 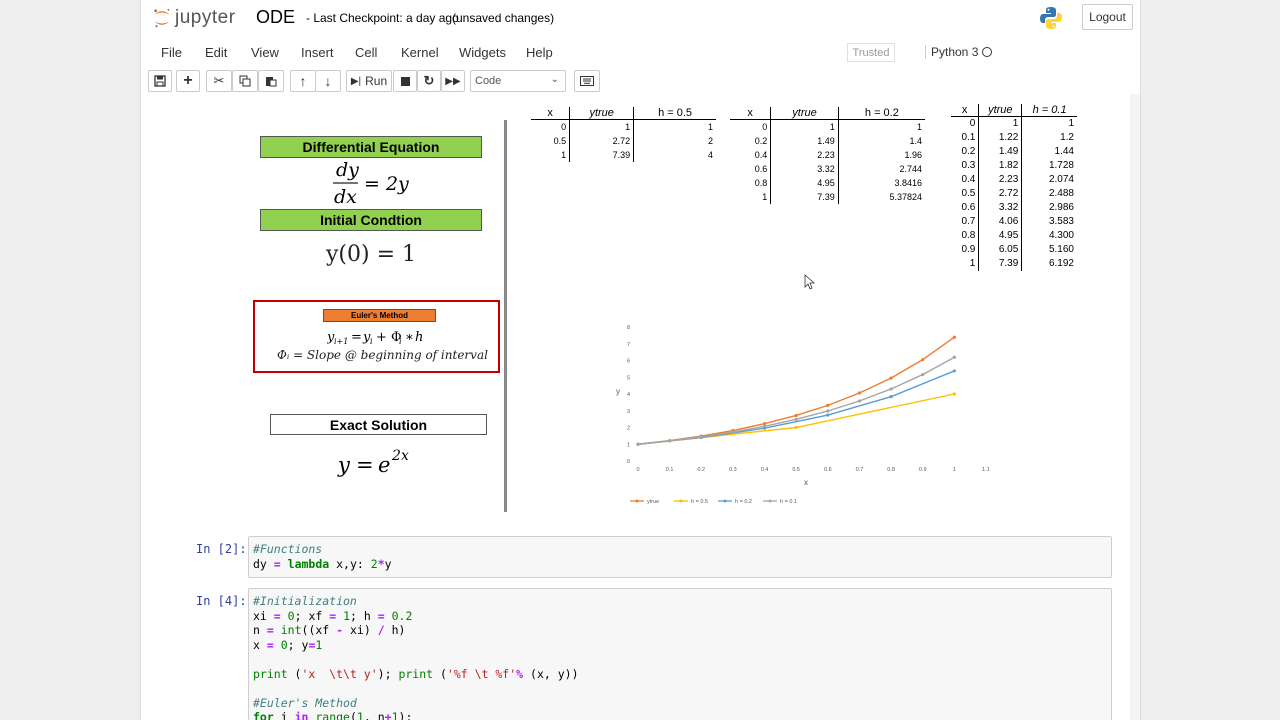 What do you see at coordinates (482, 52) in the screenshot?
I see `menu-widgets: Widgets` at bounding box center [482, 52].